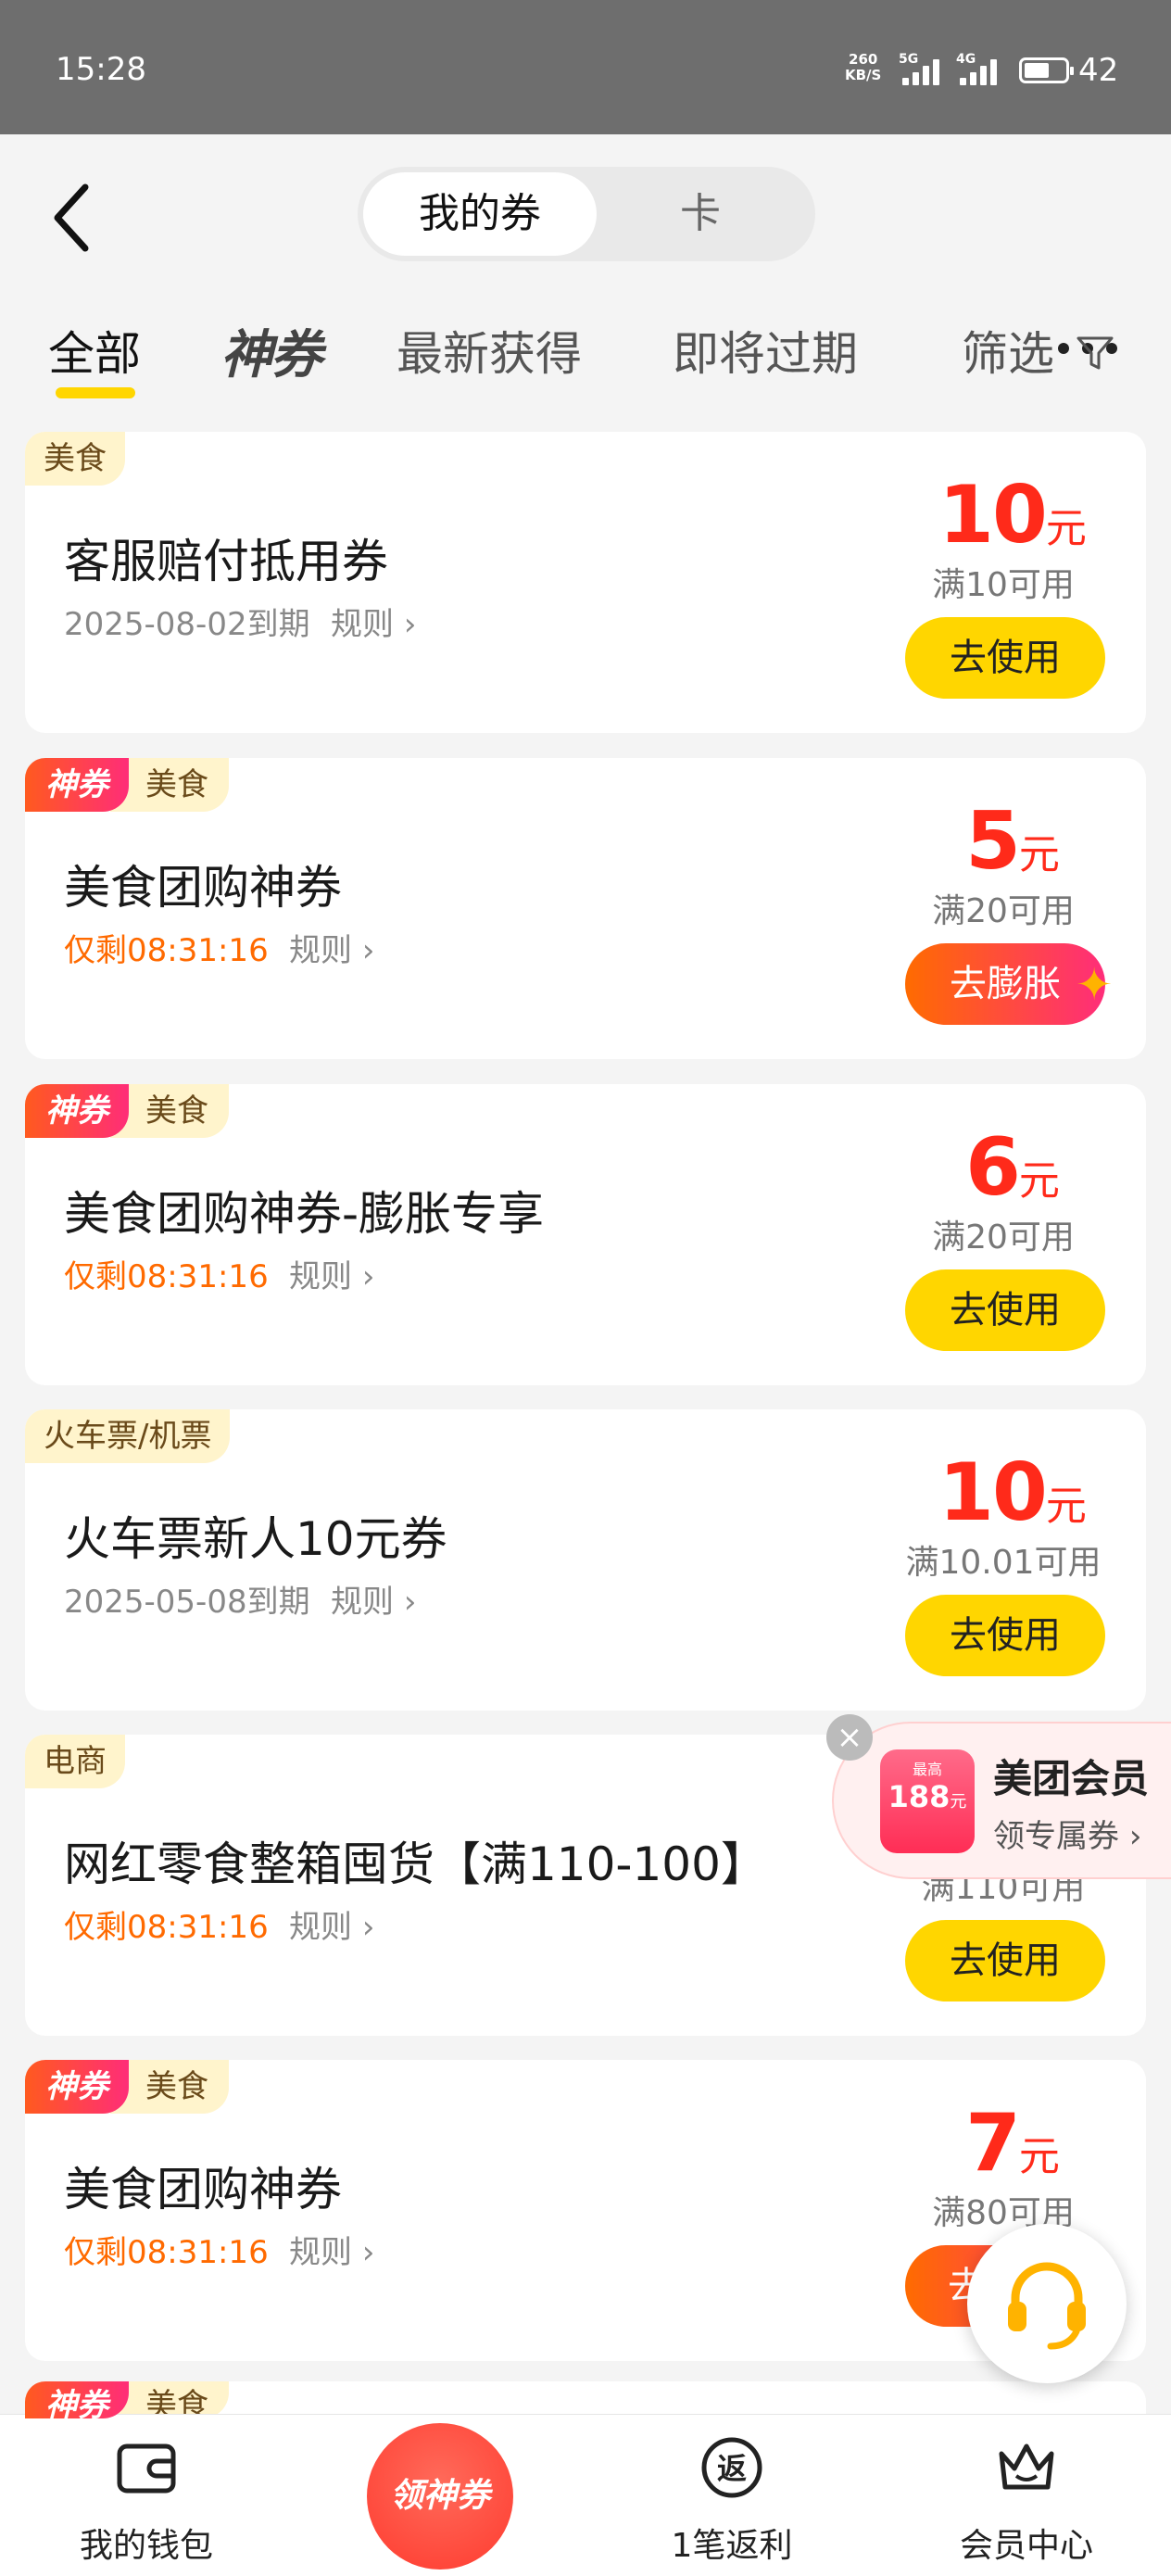  I want to click on wallet-icon, so click(147, 2468).